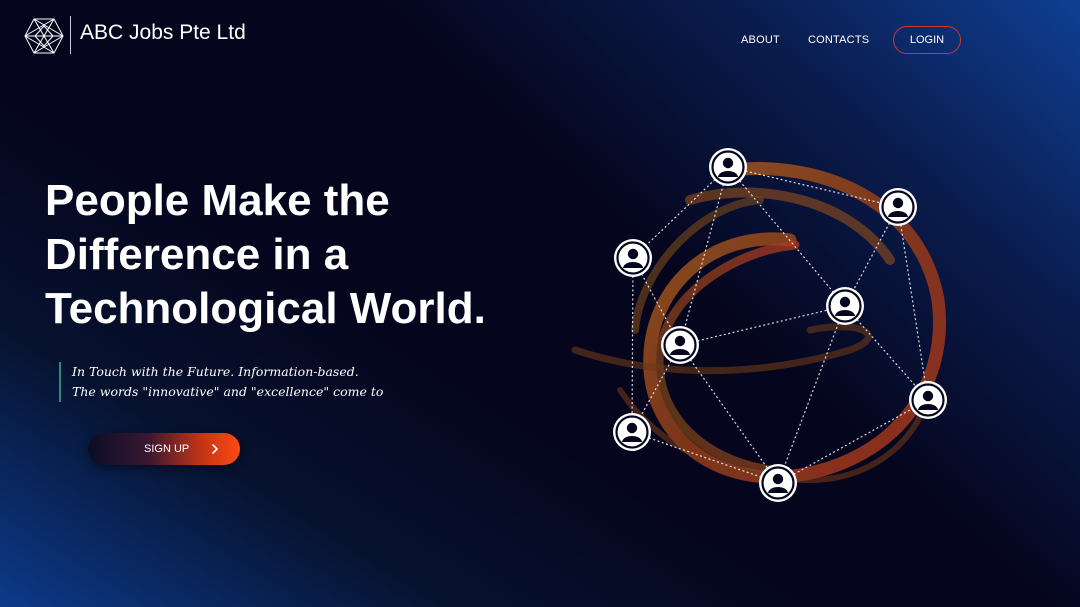  What do you see at coordinates (927, 40) in the screenshot?
I see `login-button: LOGIN` at bounding box center [927, 40].